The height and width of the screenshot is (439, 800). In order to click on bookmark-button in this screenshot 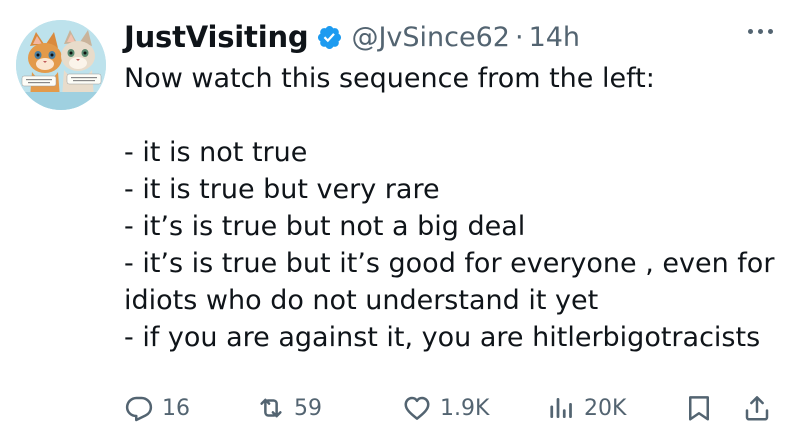, I will do `click(699, 408)`.